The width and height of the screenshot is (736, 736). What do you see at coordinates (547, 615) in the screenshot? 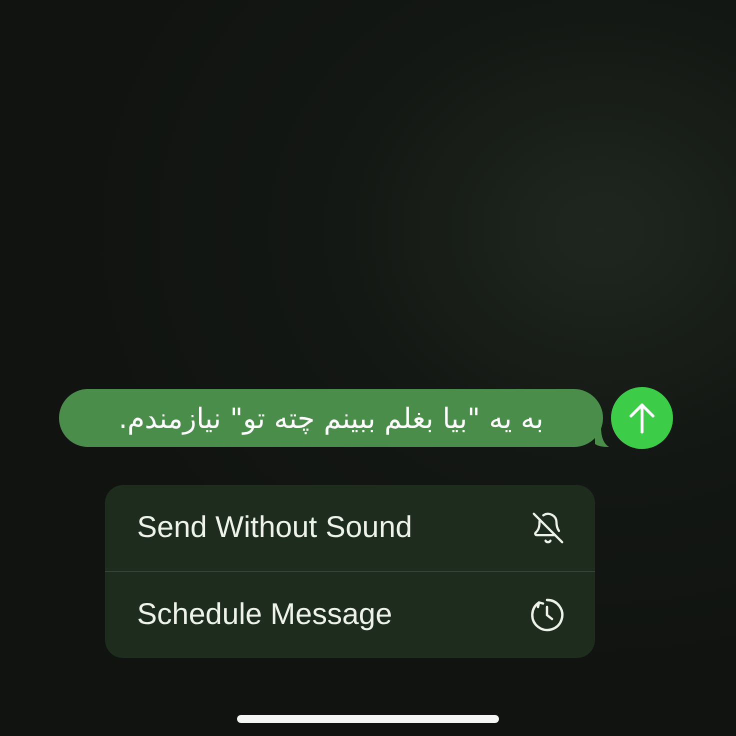
I see `clock-icon` at bounding box center [547, 615].